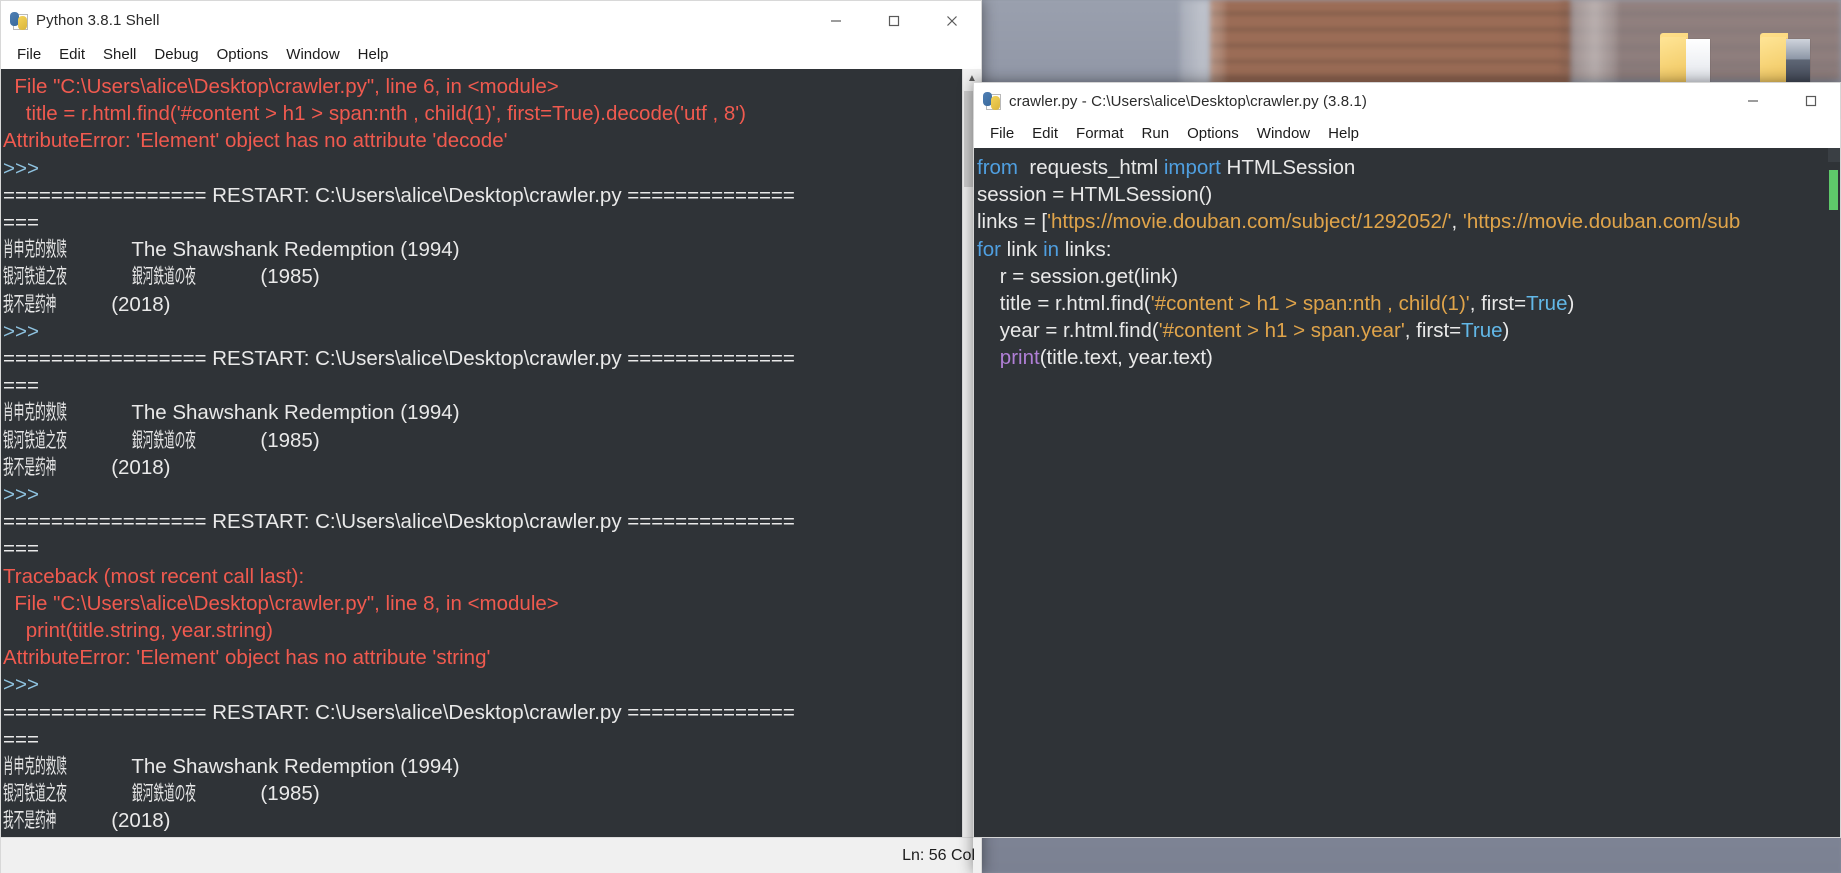 The height and width of the screenshot is (873, 1841). What do you see at coordinates (1002, 133) in the screenshot?
I see `editor-menu-file: File` at bounding box center [1002, 133].